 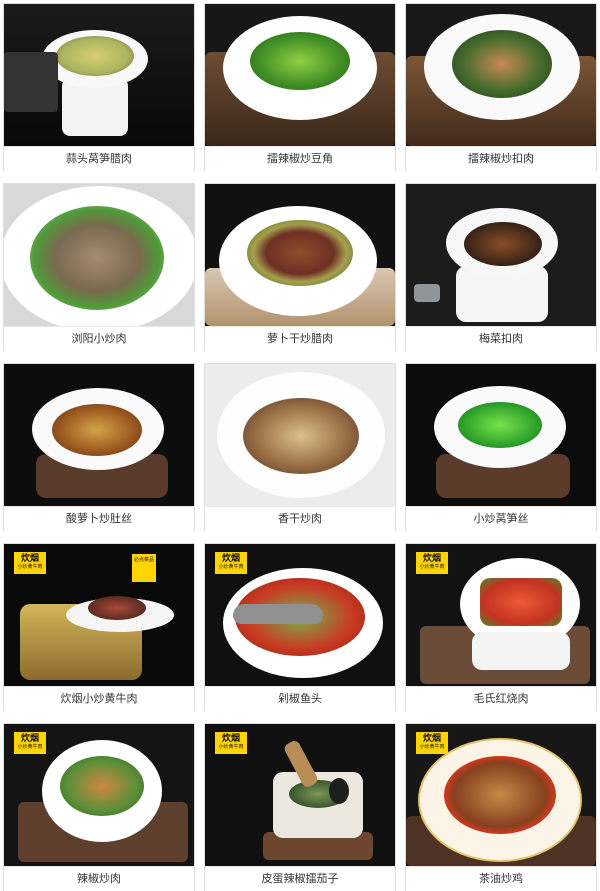 I want to click on dish-card: 炊烟 小炒黄牛肉 剁椒鱼头, so click(x=300, y=627).